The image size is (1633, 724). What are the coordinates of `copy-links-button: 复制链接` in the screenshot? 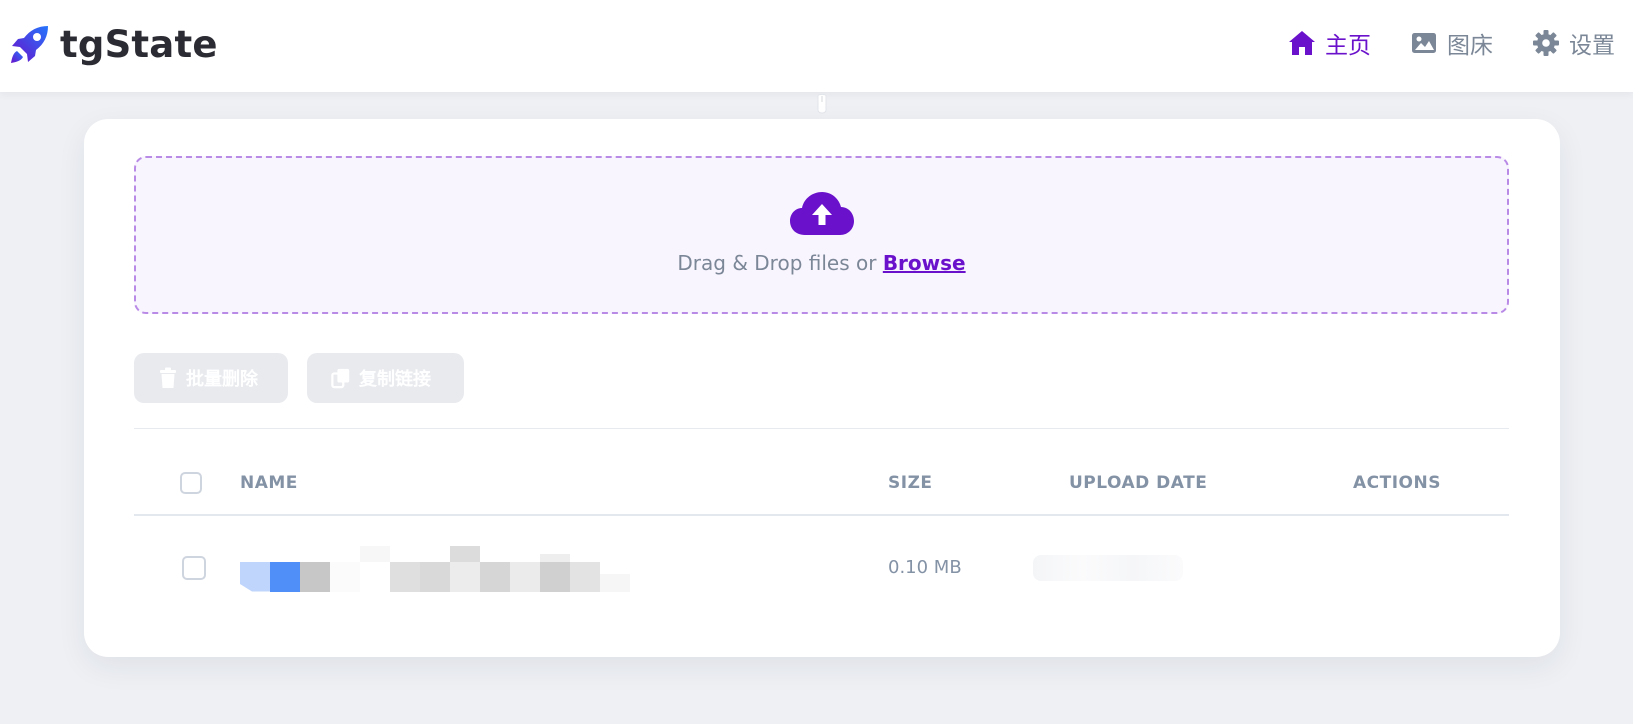 It's located at (385, 378).